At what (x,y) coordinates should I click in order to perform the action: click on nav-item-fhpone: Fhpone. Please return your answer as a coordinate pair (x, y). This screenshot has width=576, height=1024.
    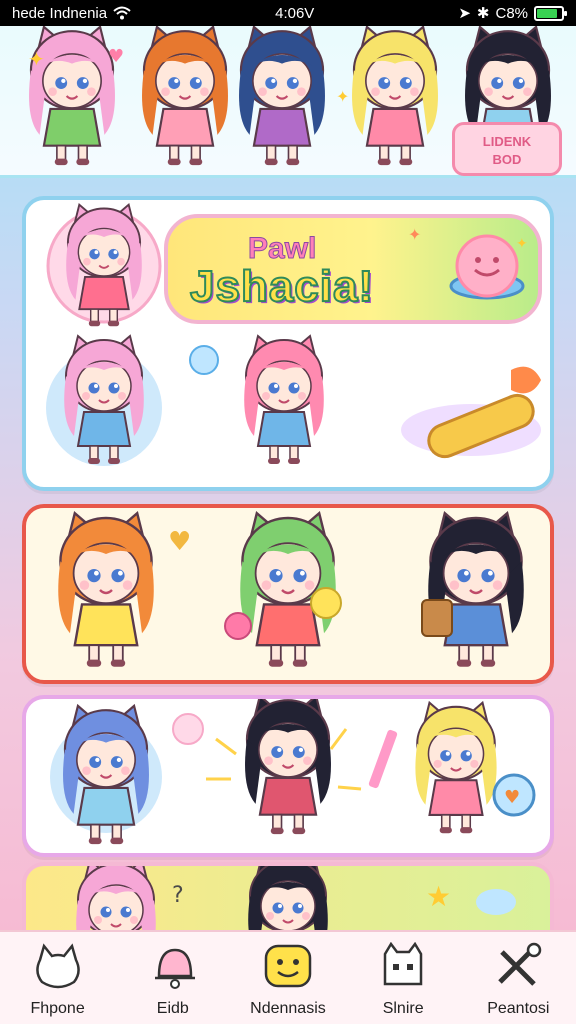
    Looking at the image, I should click on (58, 978).